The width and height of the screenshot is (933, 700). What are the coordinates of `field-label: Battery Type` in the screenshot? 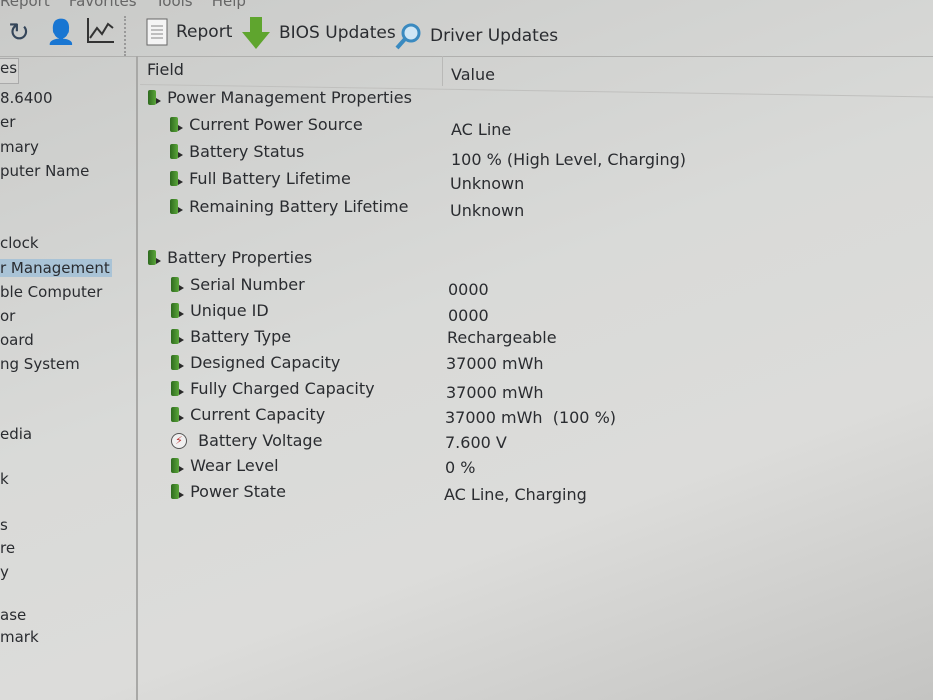 It's located at (241, 336).